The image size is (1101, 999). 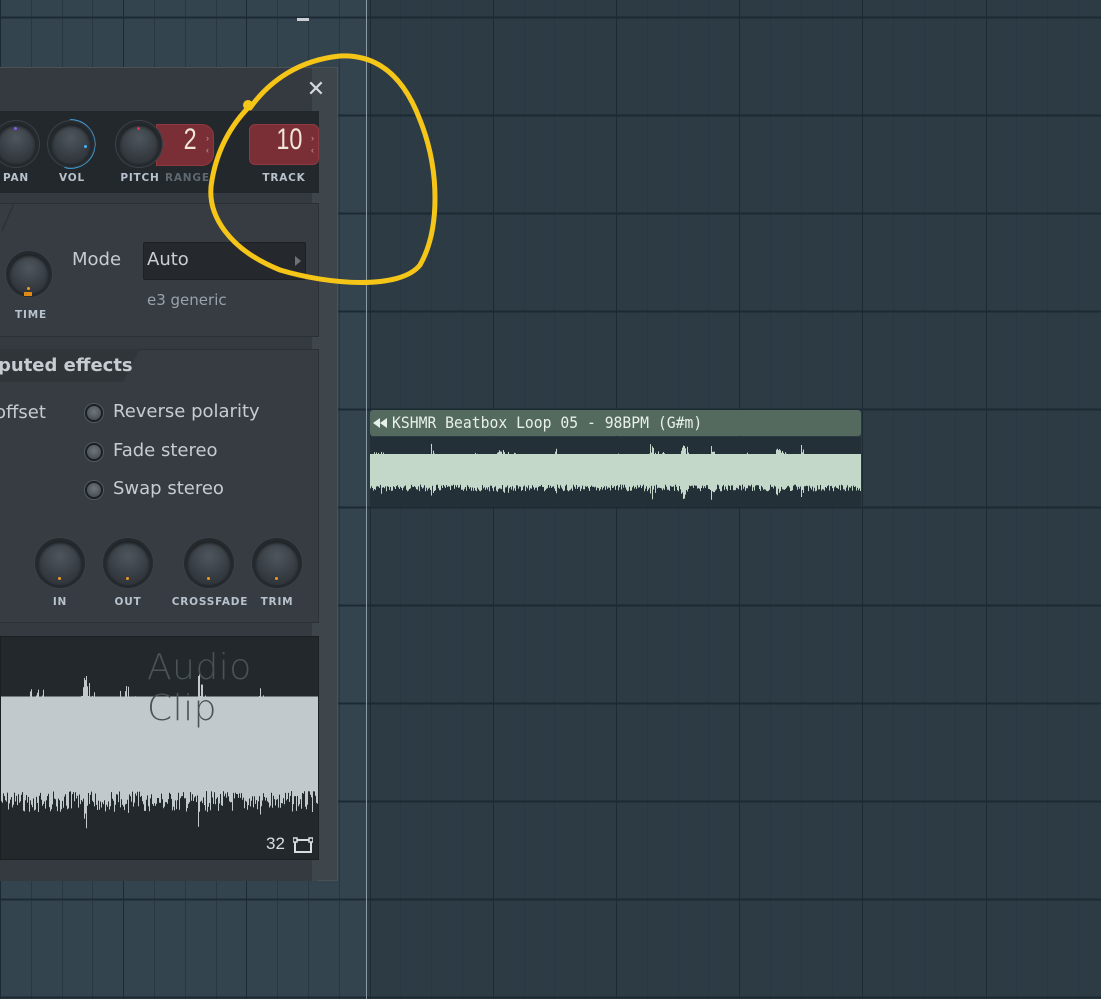 What do you see at coordinates (31, 315) in the screenshot?
I see `time-label: TIME` at bounding box center [31, 315].